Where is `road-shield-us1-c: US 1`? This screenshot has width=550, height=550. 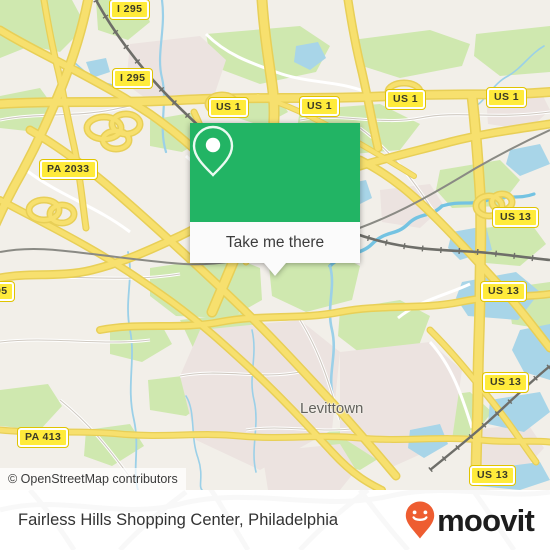 road-shield-us1-c: US 1 is located at coordinates (405, 99).